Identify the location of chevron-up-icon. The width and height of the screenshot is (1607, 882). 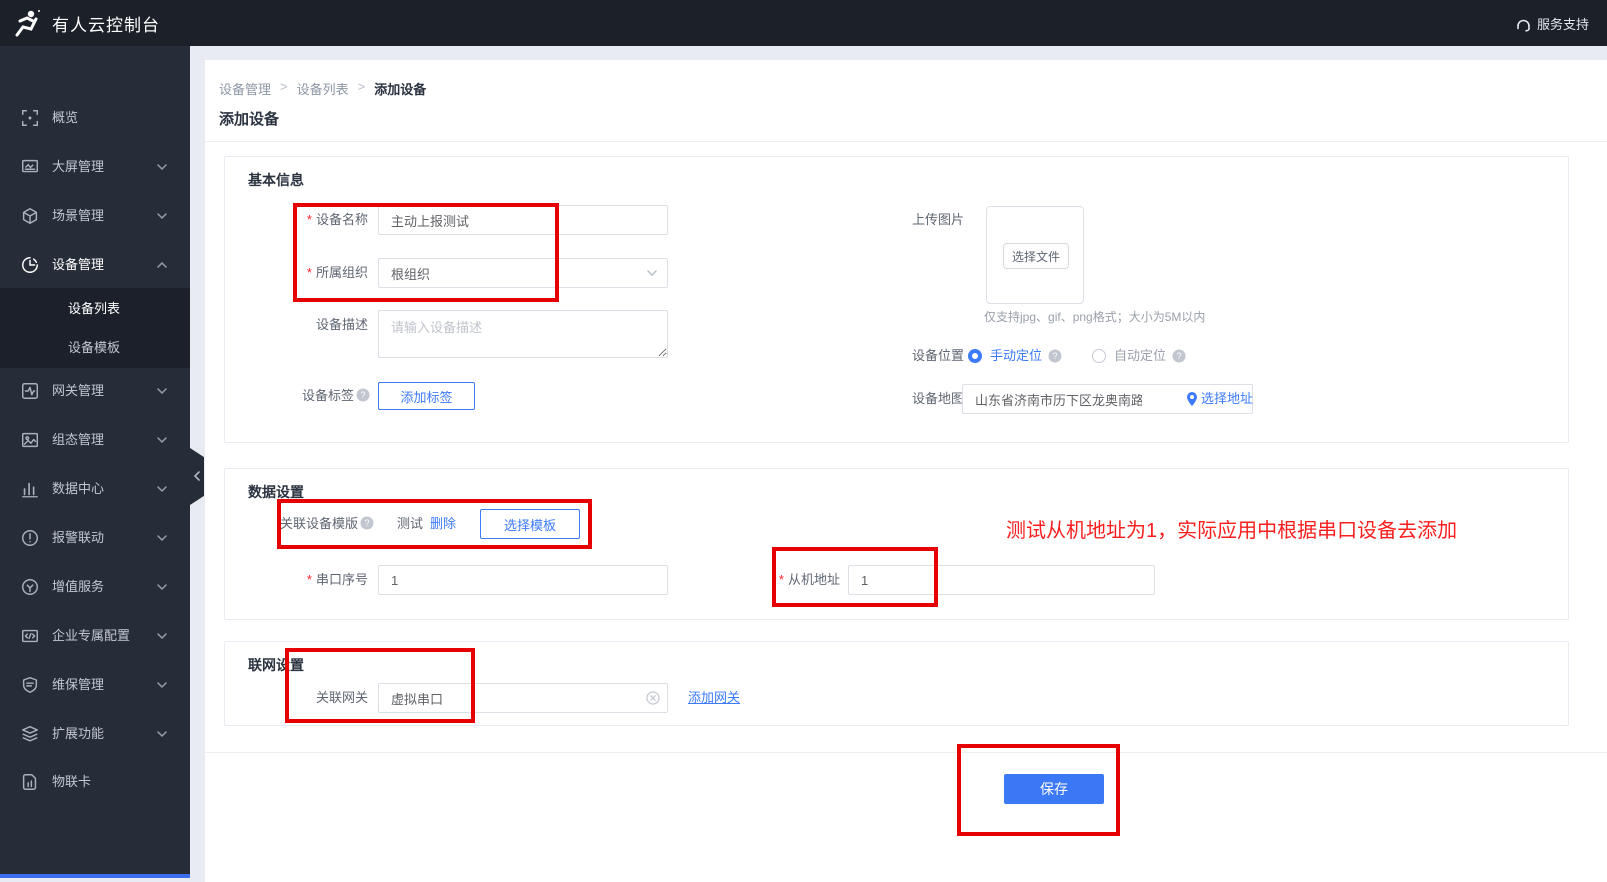
(162, 265).